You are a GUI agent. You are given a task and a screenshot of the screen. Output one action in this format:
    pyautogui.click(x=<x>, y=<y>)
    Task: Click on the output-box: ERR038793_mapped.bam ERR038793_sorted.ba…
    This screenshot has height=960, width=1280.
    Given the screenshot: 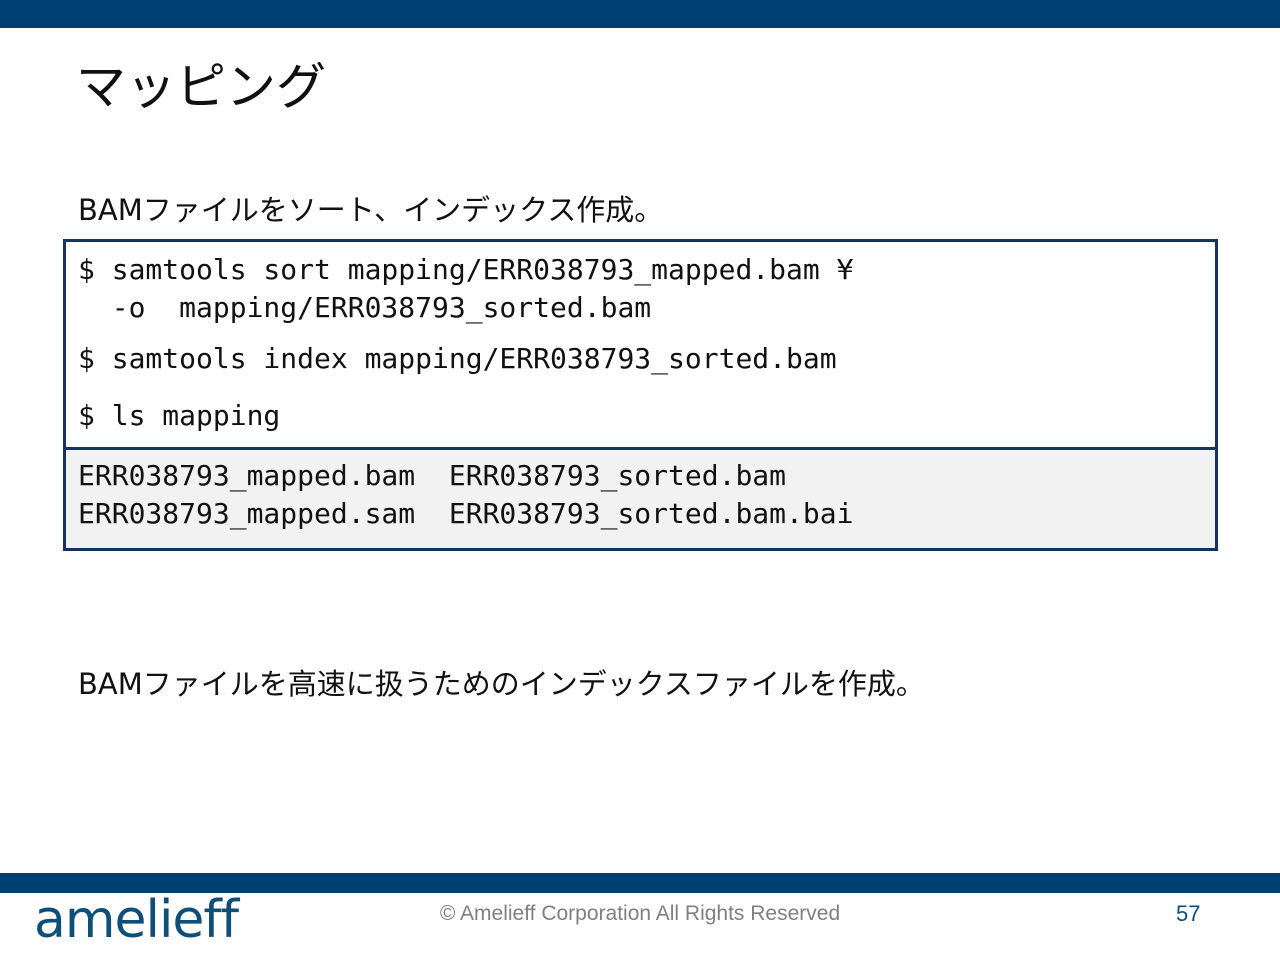 What is the action you would take?
    pyautogui.click(x=640, y=499)
    